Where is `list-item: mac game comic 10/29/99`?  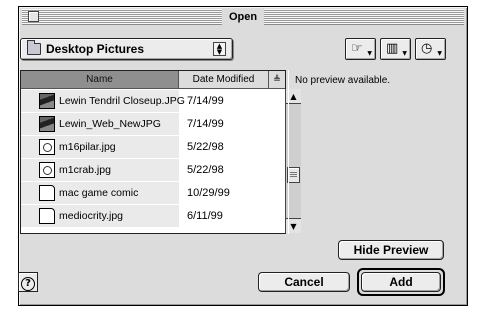
list-item: mac game comic 10/29/99 is located at coordinates (145, 193).